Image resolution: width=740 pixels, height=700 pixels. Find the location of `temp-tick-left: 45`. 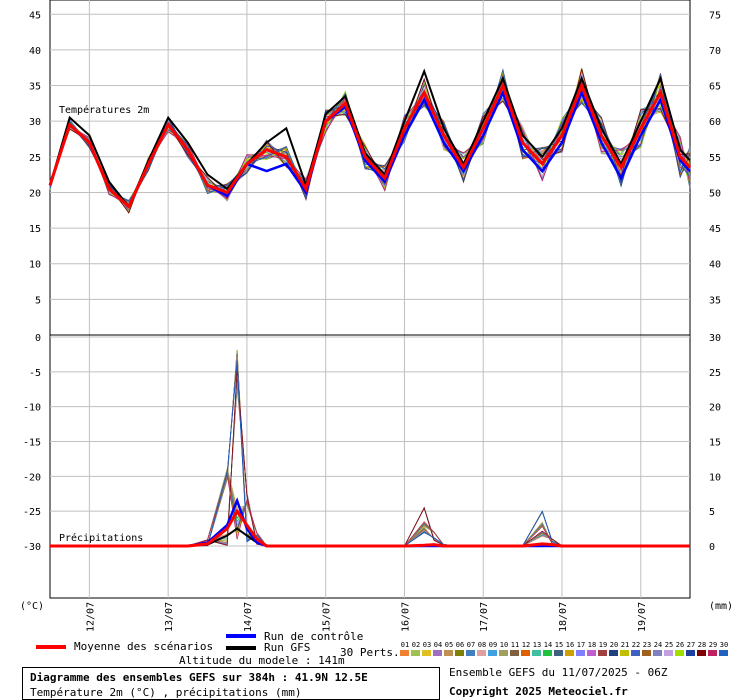

temp-tick-left: 45 is located at coordinates (35, 15).